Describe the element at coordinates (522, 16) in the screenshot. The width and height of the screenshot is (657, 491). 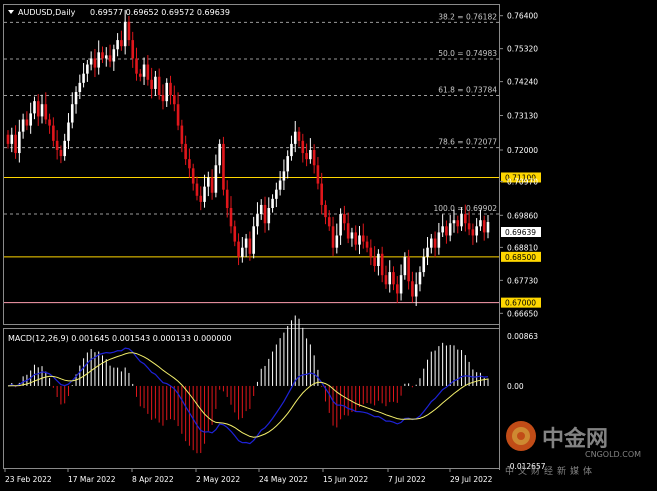
I see `price-tick-label: 0.76400` at that location.